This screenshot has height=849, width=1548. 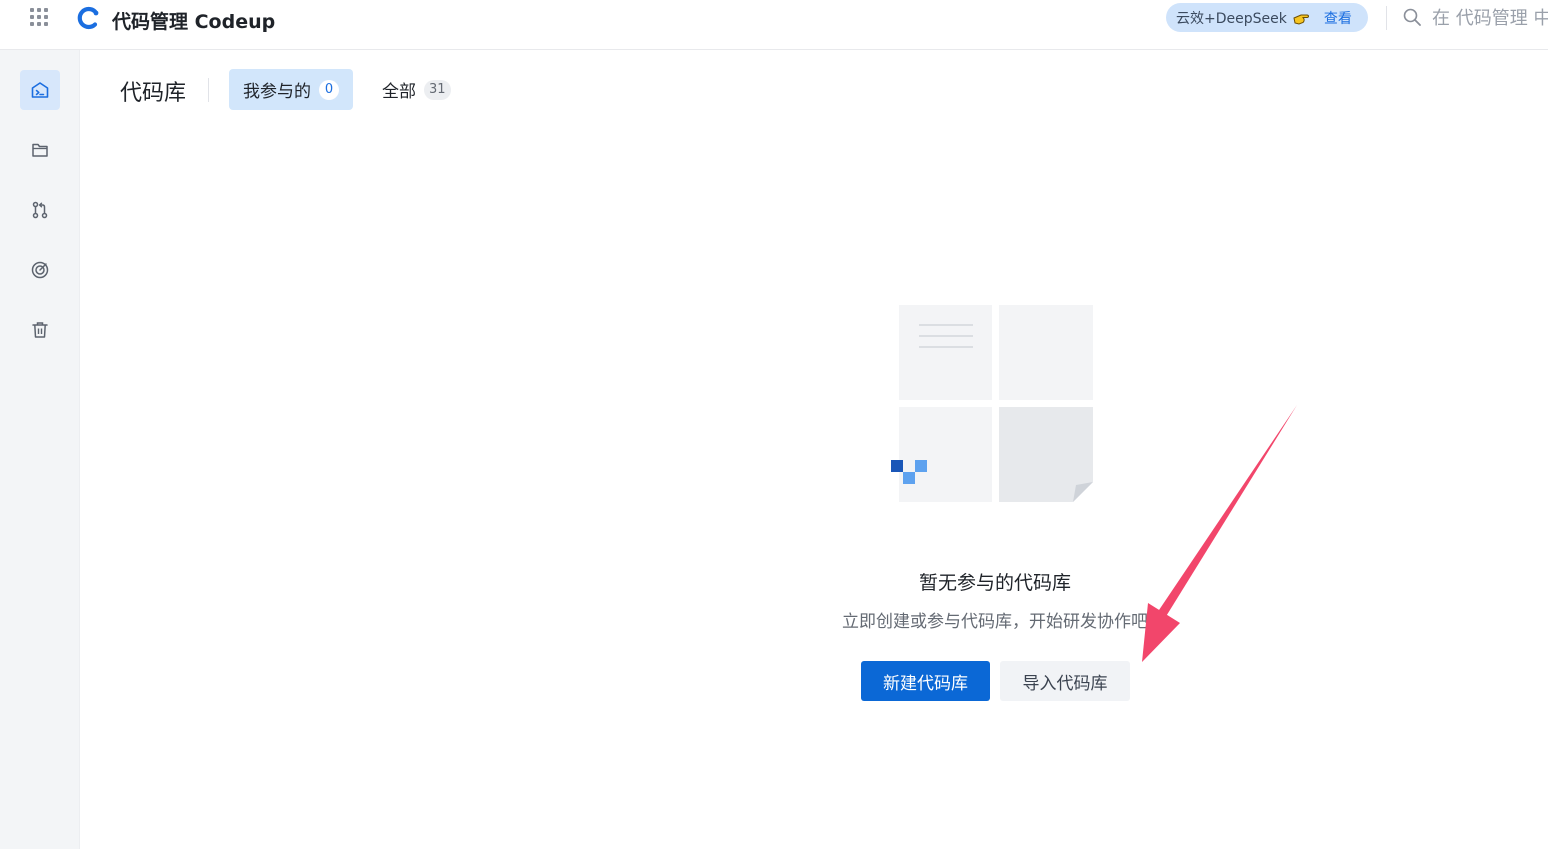 I want to click on import-repo-button: 导入代码库, so click(x=1065, y=681).